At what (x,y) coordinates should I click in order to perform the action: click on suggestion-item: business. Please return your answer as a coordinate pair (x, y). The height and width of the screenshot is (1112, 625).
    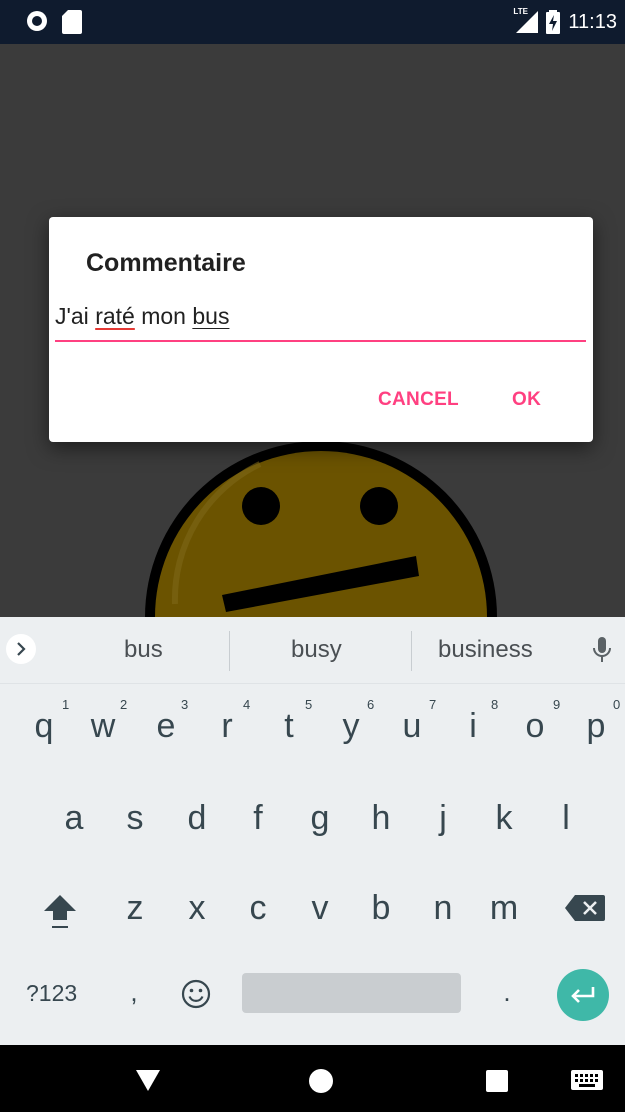
    Looking at the image, I should click on (485, 650).